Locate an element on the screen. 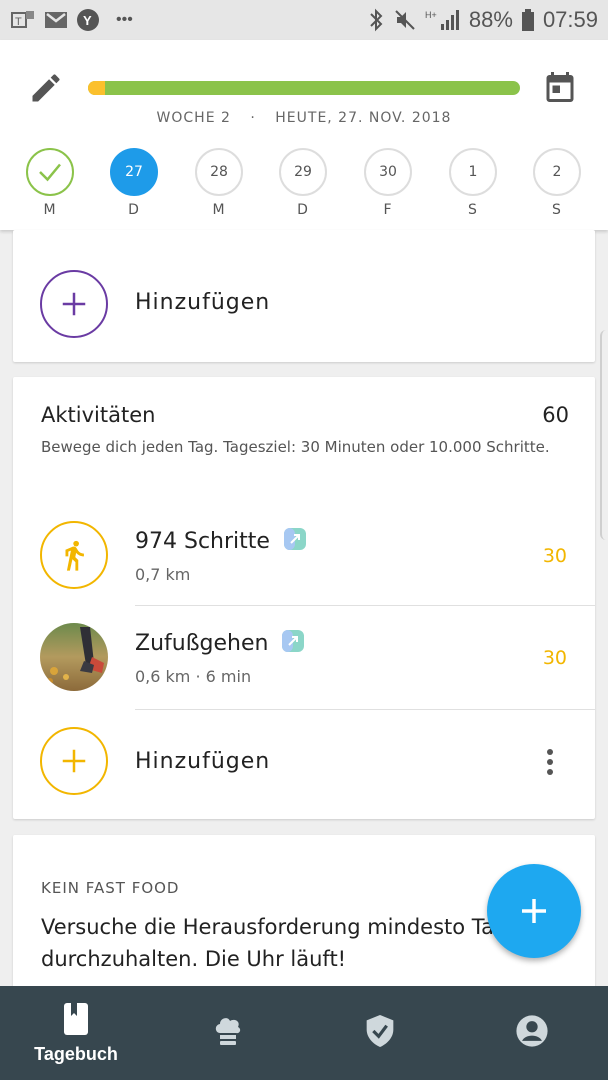  bluetooth-icon is located at coordinates (376, 20).